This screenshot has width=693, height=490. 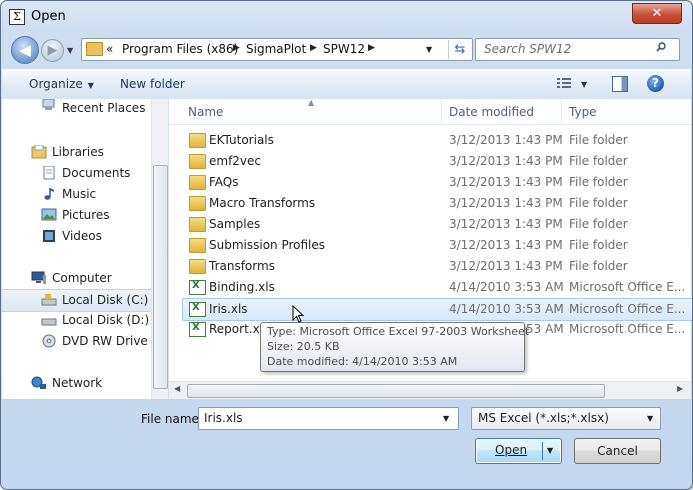 What do you see at coordinates (346, 16) in the screenshot?
I see `title-bar: Σ Open ✕` at bounding box center [346, 16].